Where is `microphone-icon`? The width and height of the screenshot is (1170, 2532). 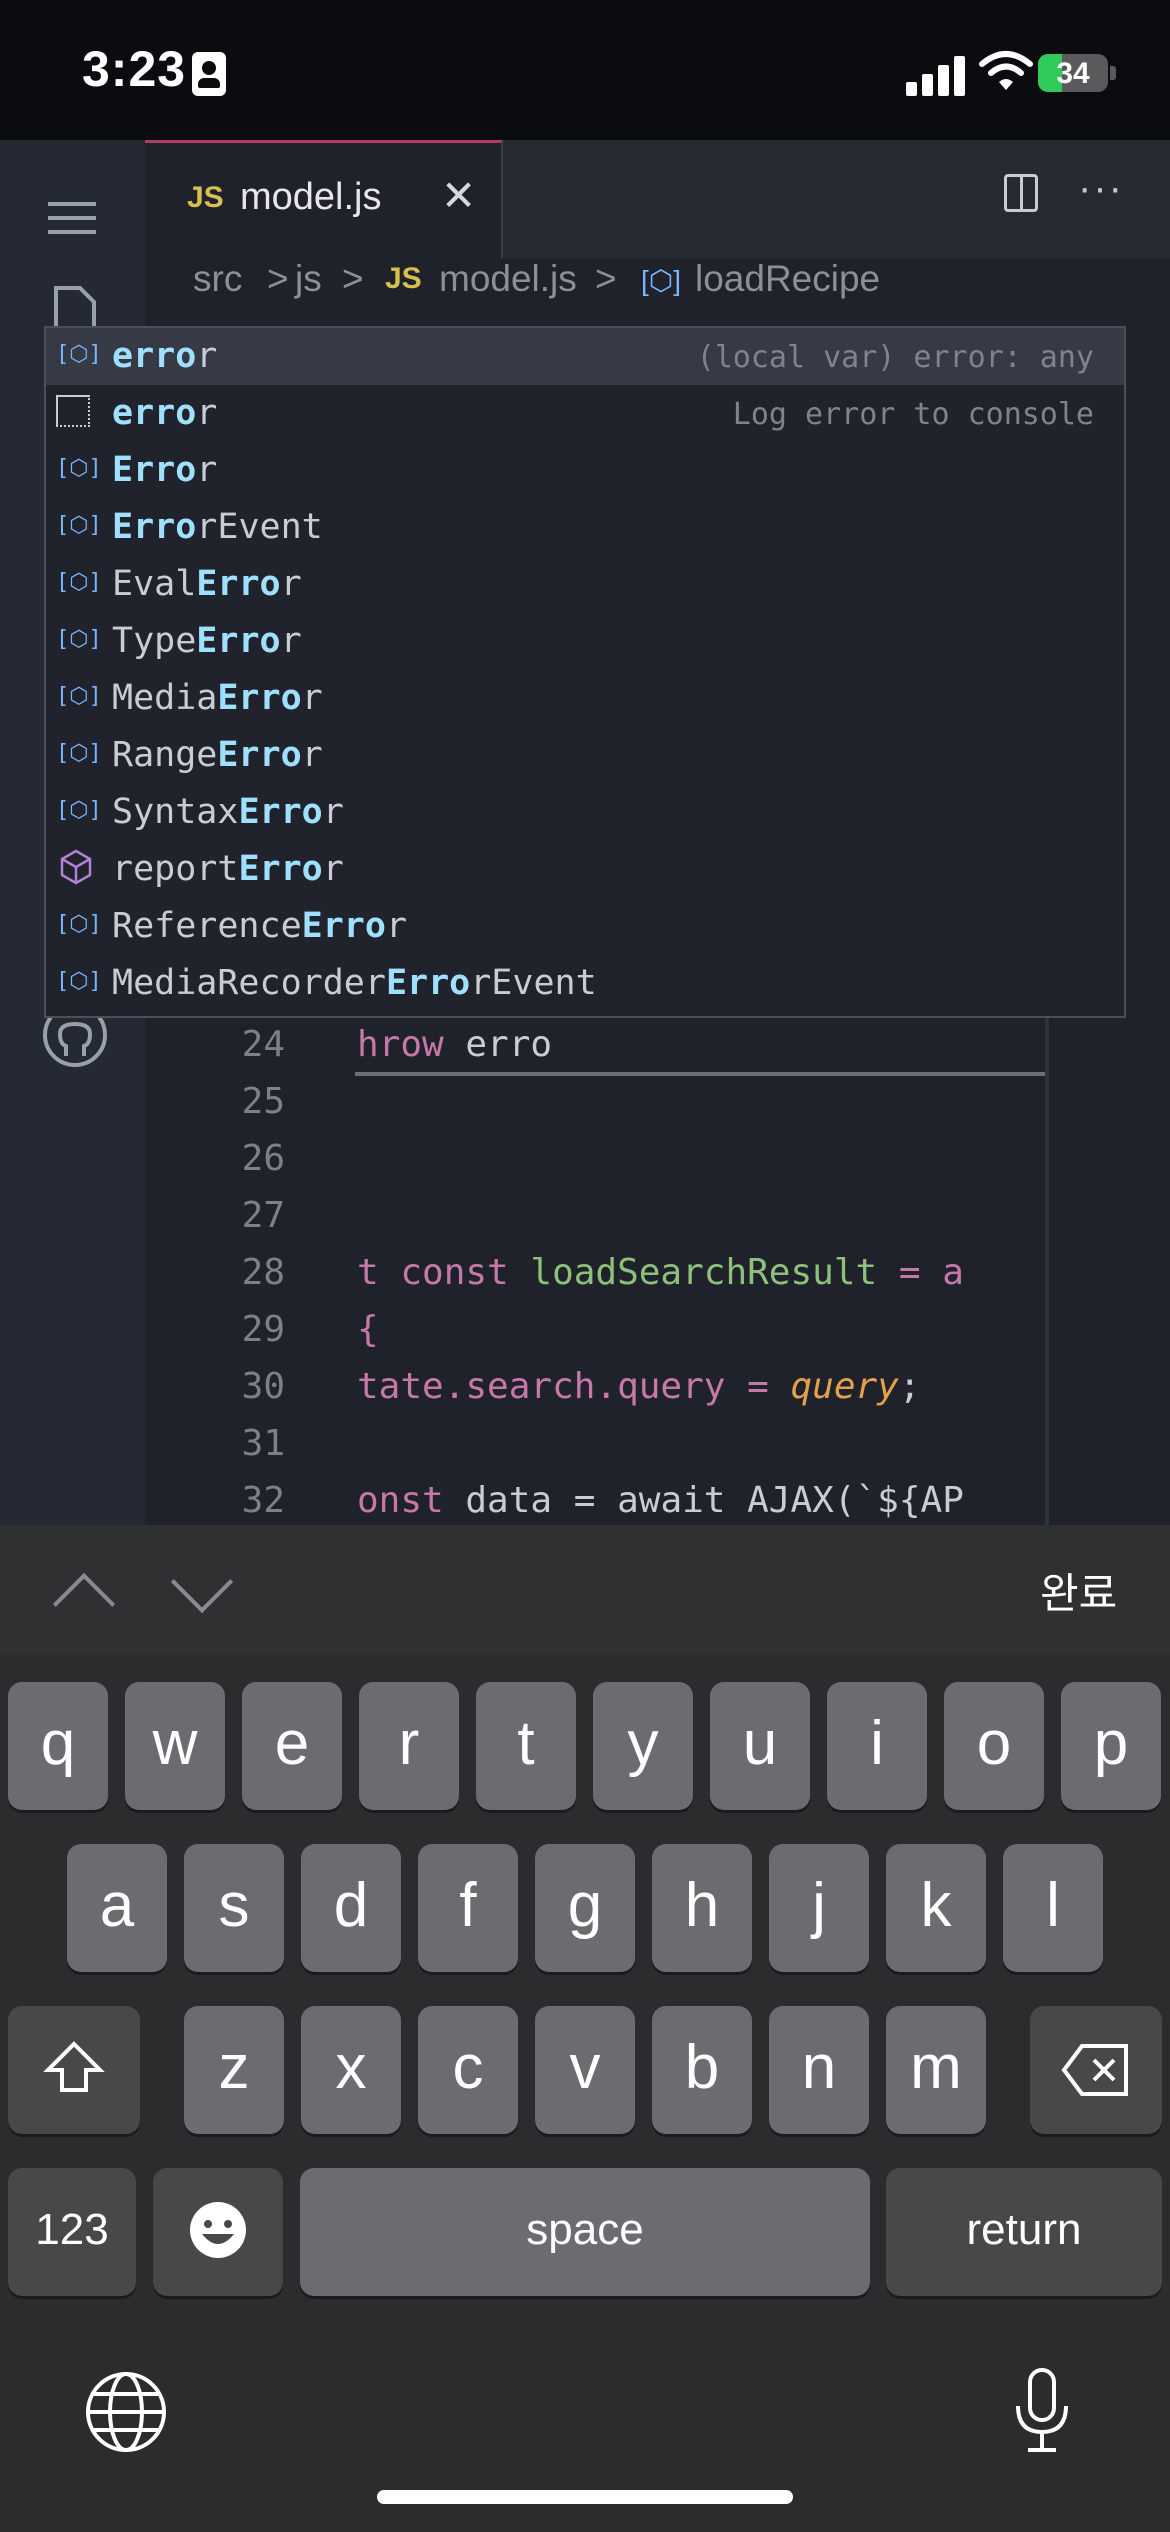
microphone-icon is located at coordinates (1042, 2411).